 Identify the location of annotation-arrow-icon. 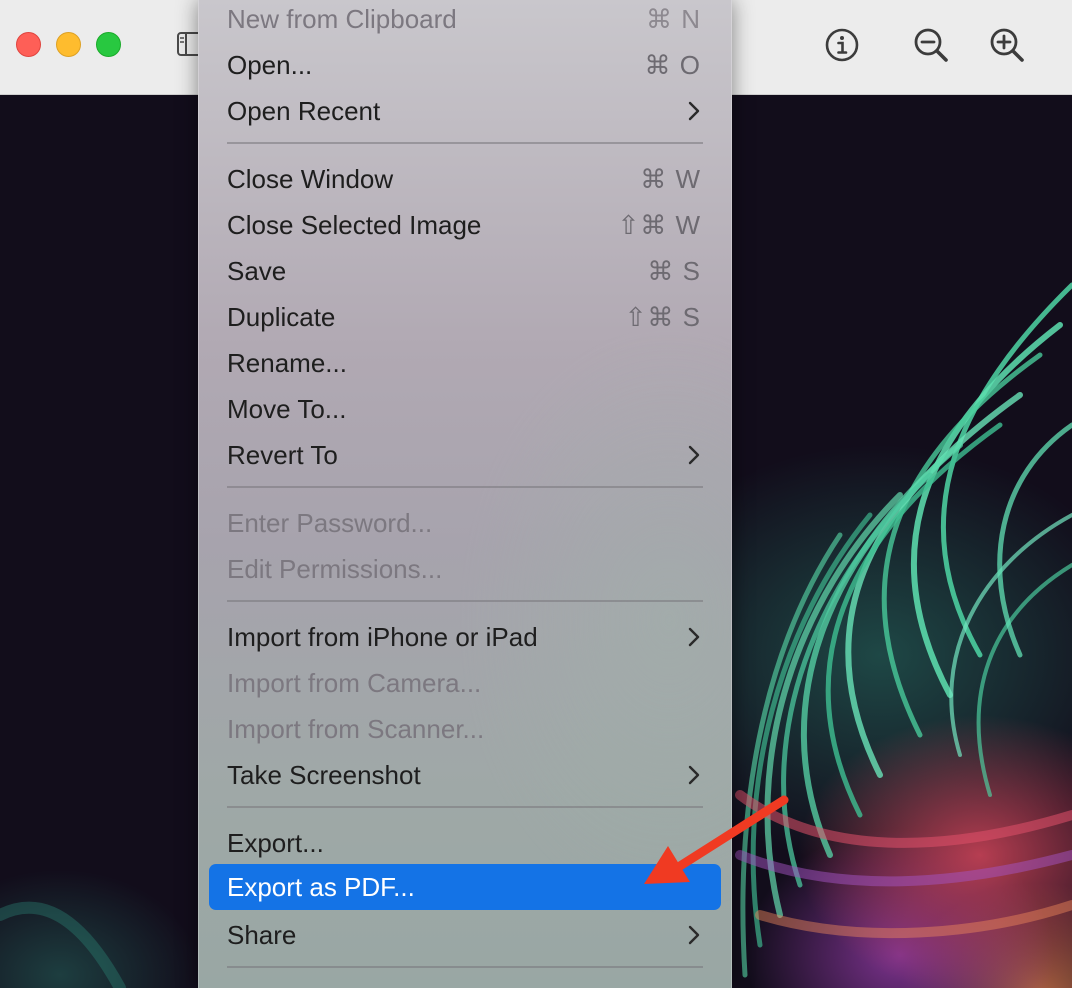
(716, 839).